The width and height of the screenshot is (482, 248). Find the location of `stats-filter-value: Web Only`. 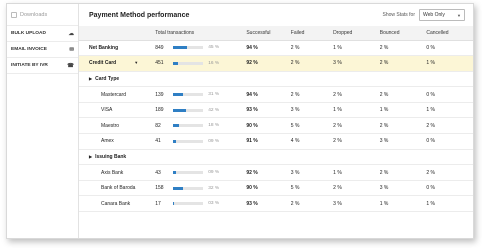

stats-filter-value: Web Only is located at coordinates (434, 15).